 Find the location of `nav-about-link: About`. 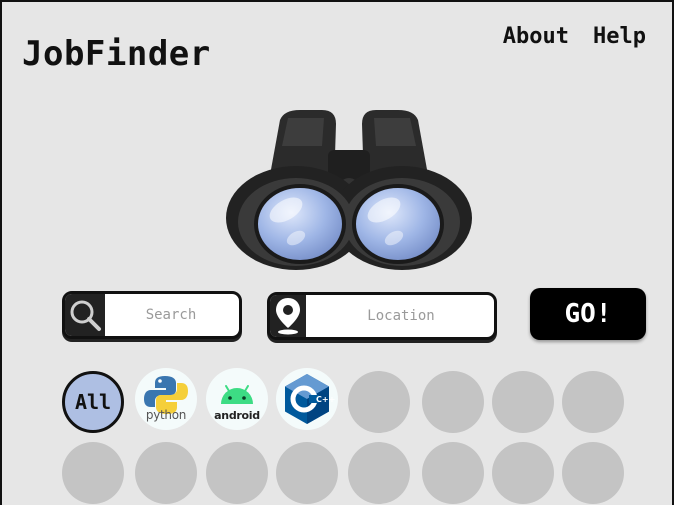

nav-about-link: About is located at coordinates (536, 36).